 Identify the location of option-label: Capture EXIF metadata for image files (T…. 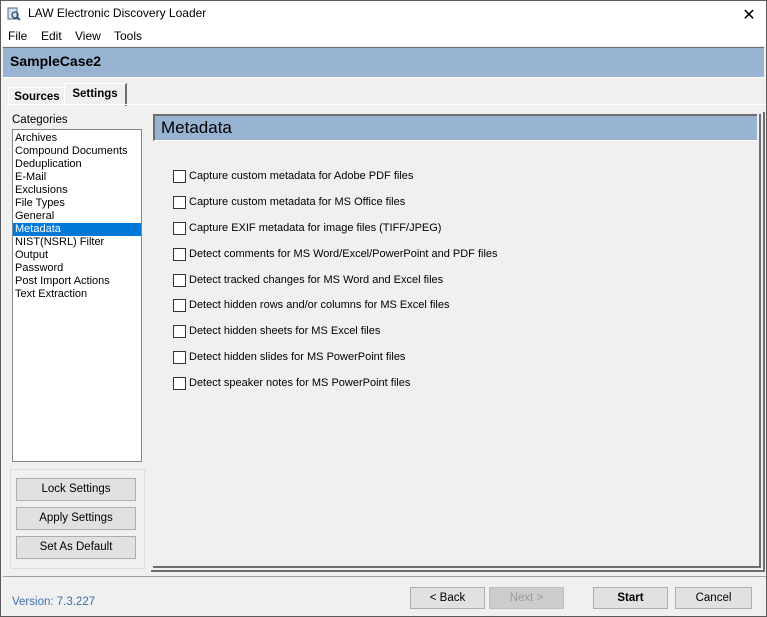
(315, 228).